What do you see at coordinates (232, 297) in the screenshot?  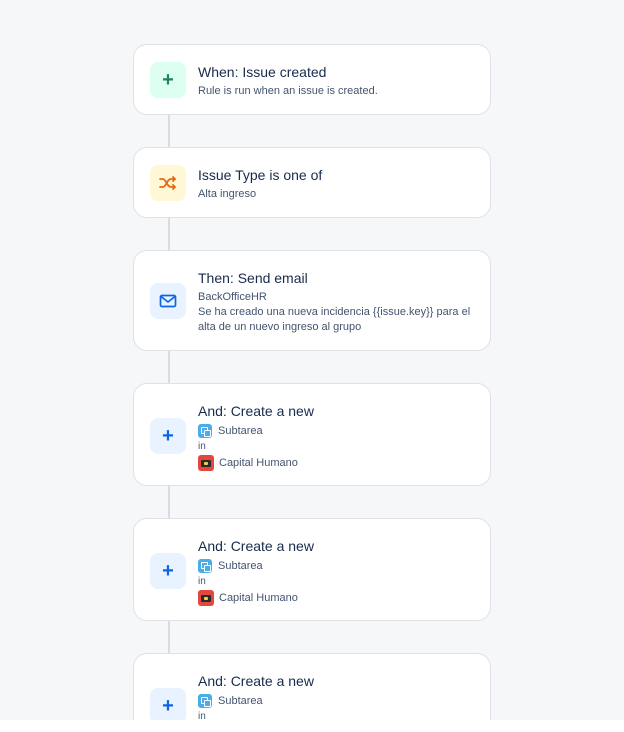 I see `email-recipient: BackOfficeHR` at bounding box center [232, 297].